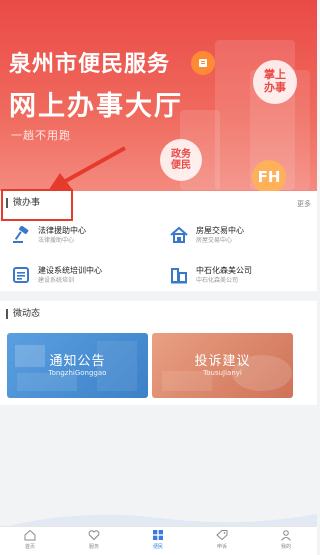  I want to click on service-subtitle: 法律援助中心, so click(56, 240).